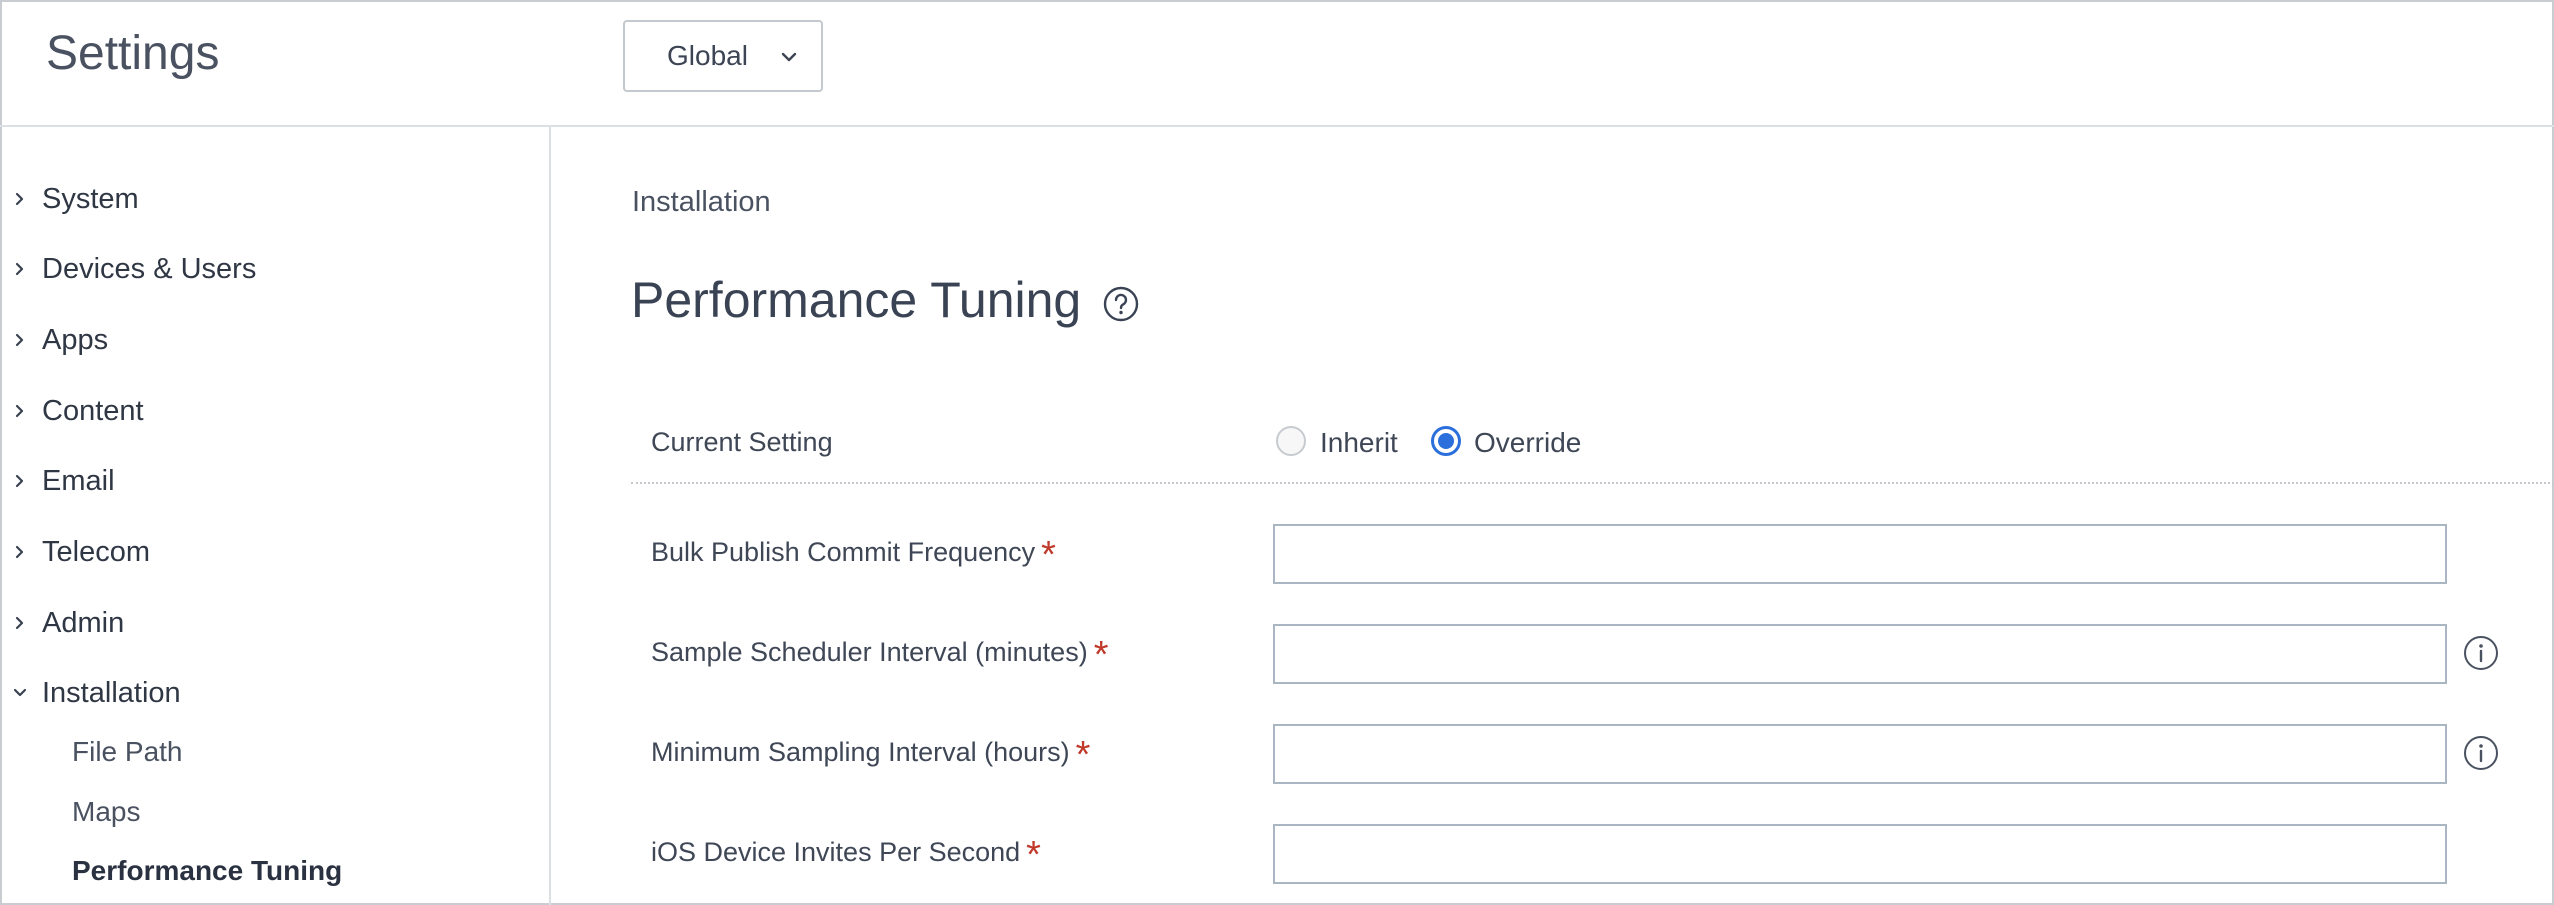  What do you see at coordinates (90, 198) in the screenshot?
I see `sidebar-item-label: System` at bounding box center [90, 198].